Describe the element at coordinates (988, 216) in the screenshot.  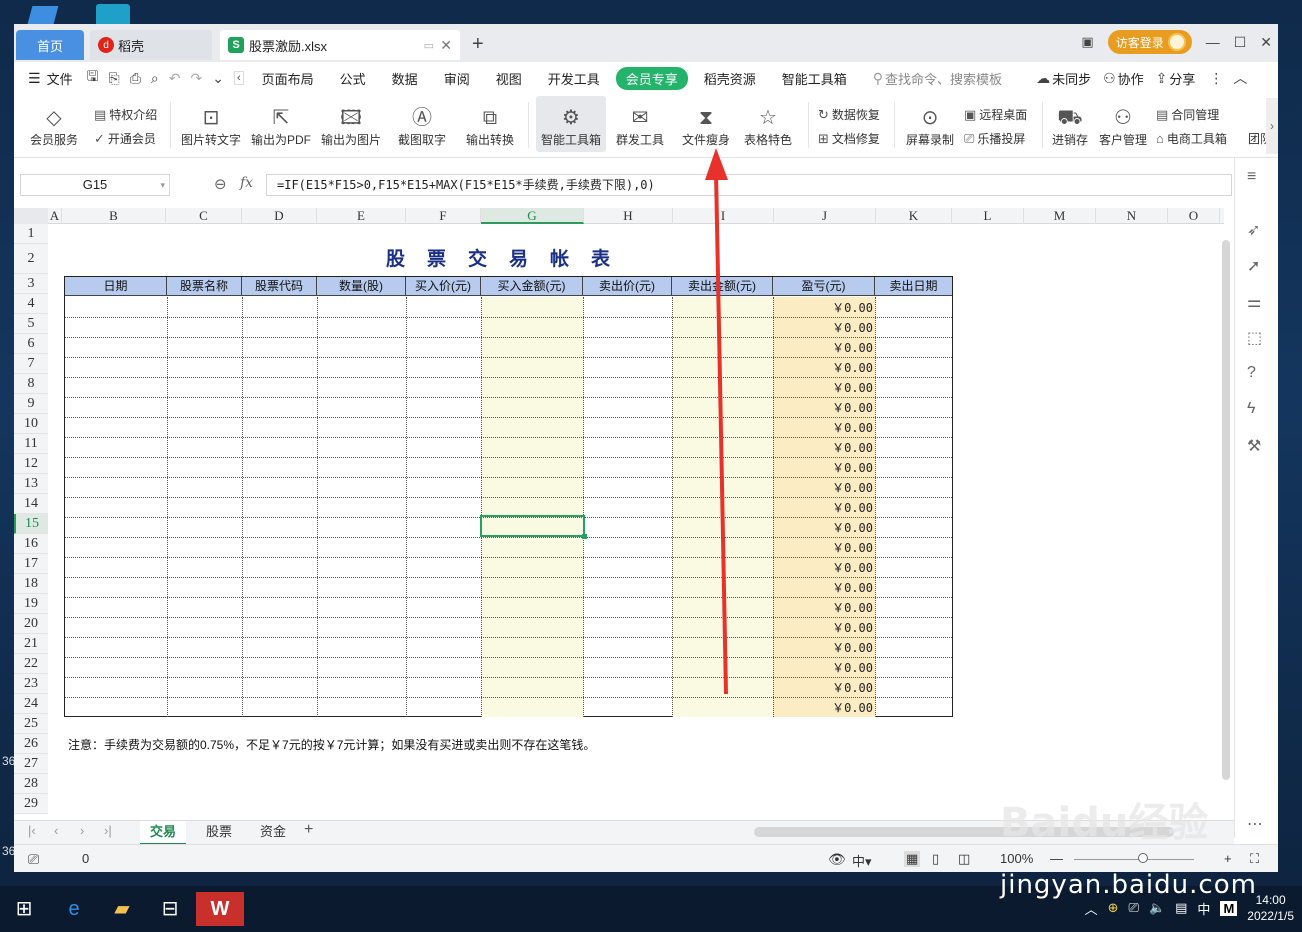
I see `column-label: L` at that location.